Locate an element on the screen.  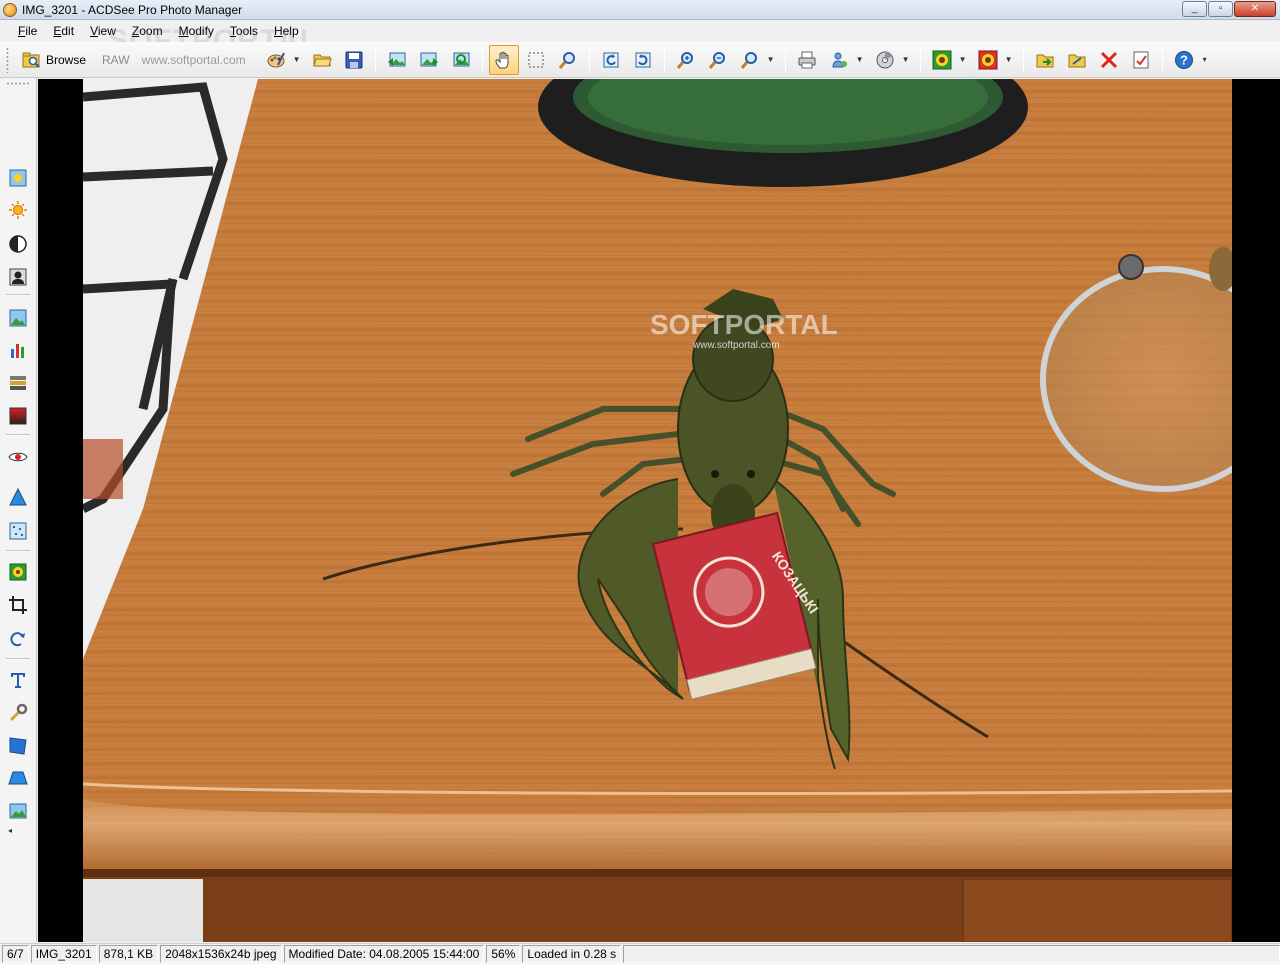
minimize-button: _ is located at coordinates (1194, 9).